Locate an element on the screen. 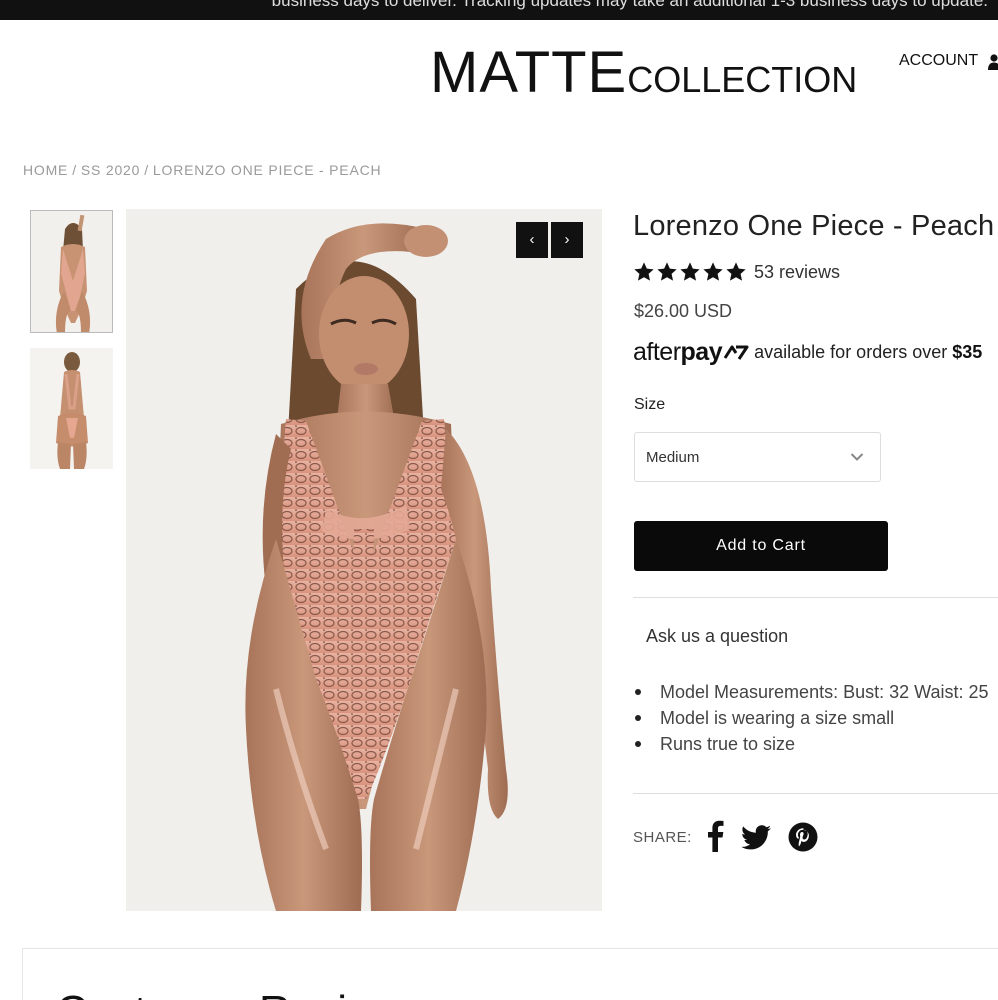 This screenshot has height=1000, width=998. size-label: Size is located at coordinates (650, 404).